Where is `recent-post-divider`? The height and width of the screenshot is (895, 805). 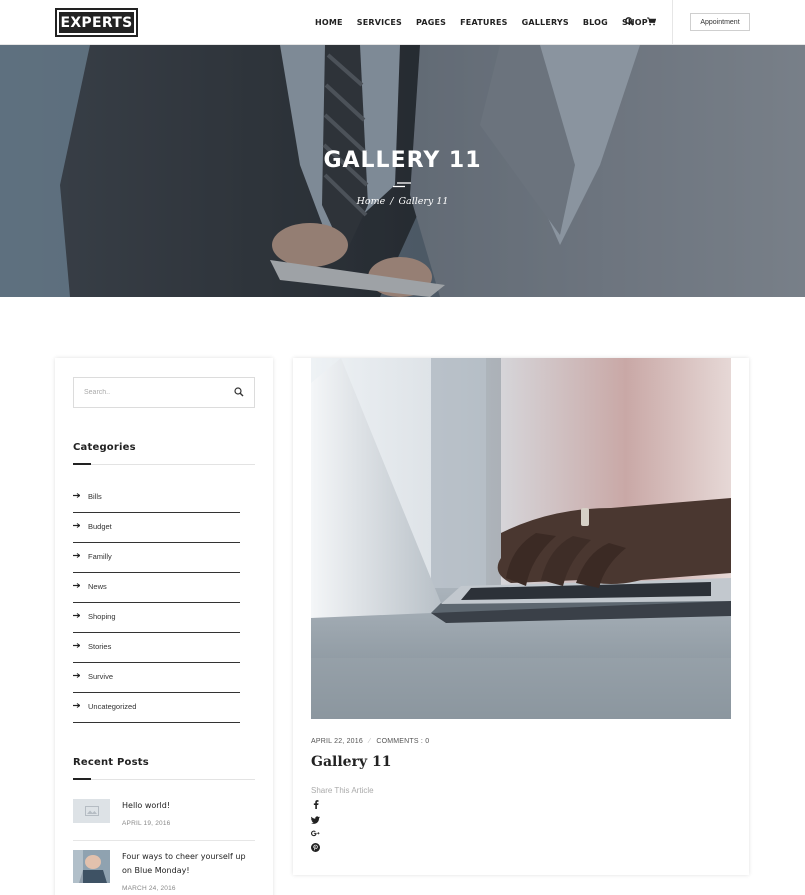
recent-post-divider is located at coordinates (164, 840).